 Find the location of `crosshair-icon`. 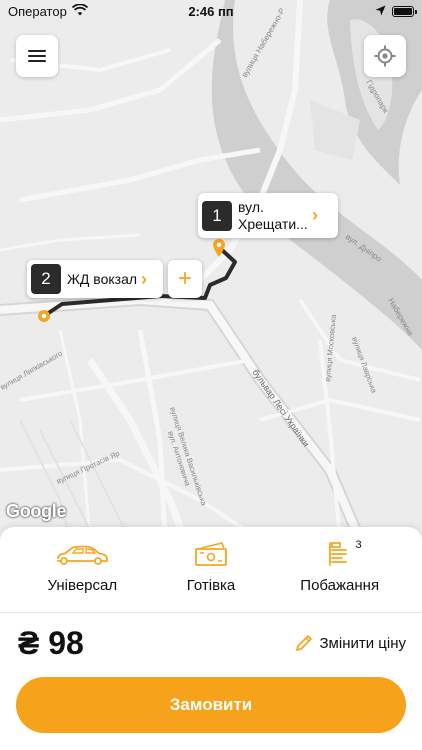

crosshair-icon is located at coordinates (385, 56).